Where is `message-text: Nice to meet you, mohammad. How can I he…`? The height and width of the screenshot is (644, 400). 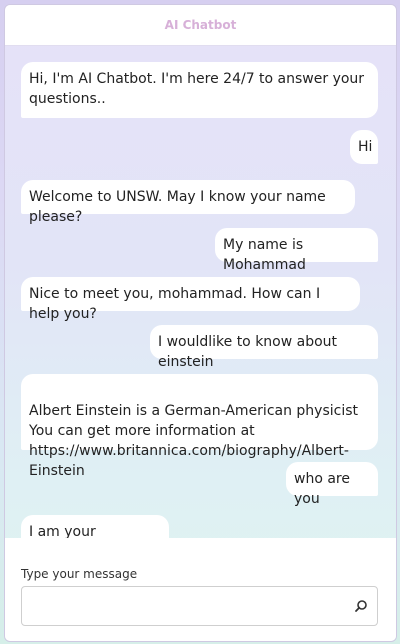 message-text: Nice to meet you, mohammad. How can I he… is located at coordinates (175, 304).